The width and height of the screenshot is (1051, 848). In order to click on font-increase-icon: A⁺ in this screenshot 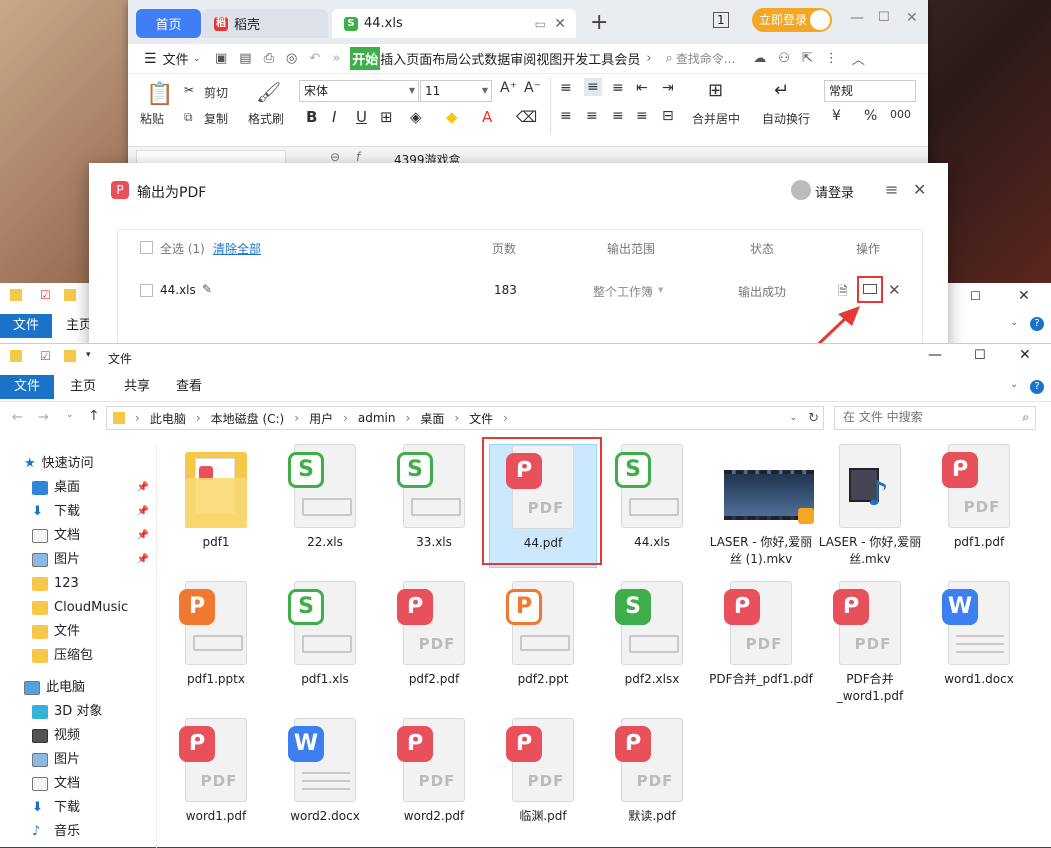, I will do `click(508, 88)`.